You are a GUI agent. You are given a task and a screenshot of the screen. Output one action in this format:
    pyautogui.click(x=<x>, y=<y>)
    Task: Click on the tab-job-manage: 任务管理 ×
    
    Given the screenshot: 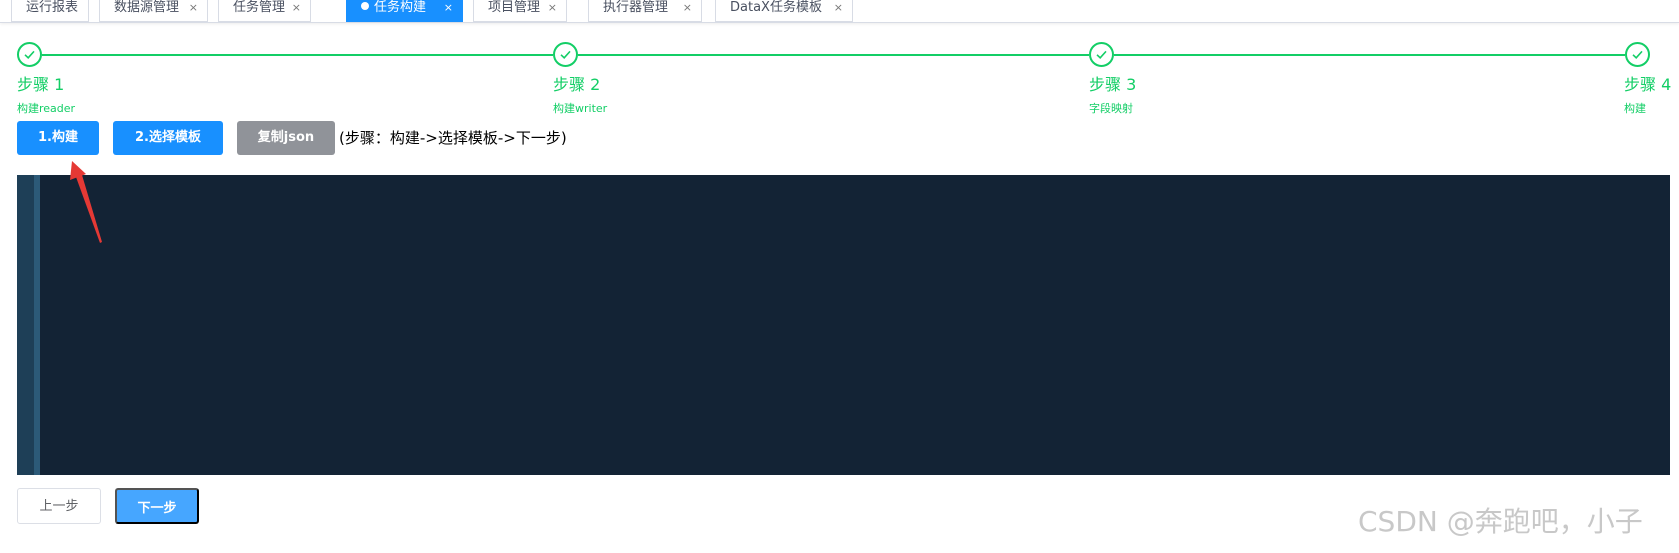 What is the action you would take?
    pyautogui.click(x=264, y=11)
    